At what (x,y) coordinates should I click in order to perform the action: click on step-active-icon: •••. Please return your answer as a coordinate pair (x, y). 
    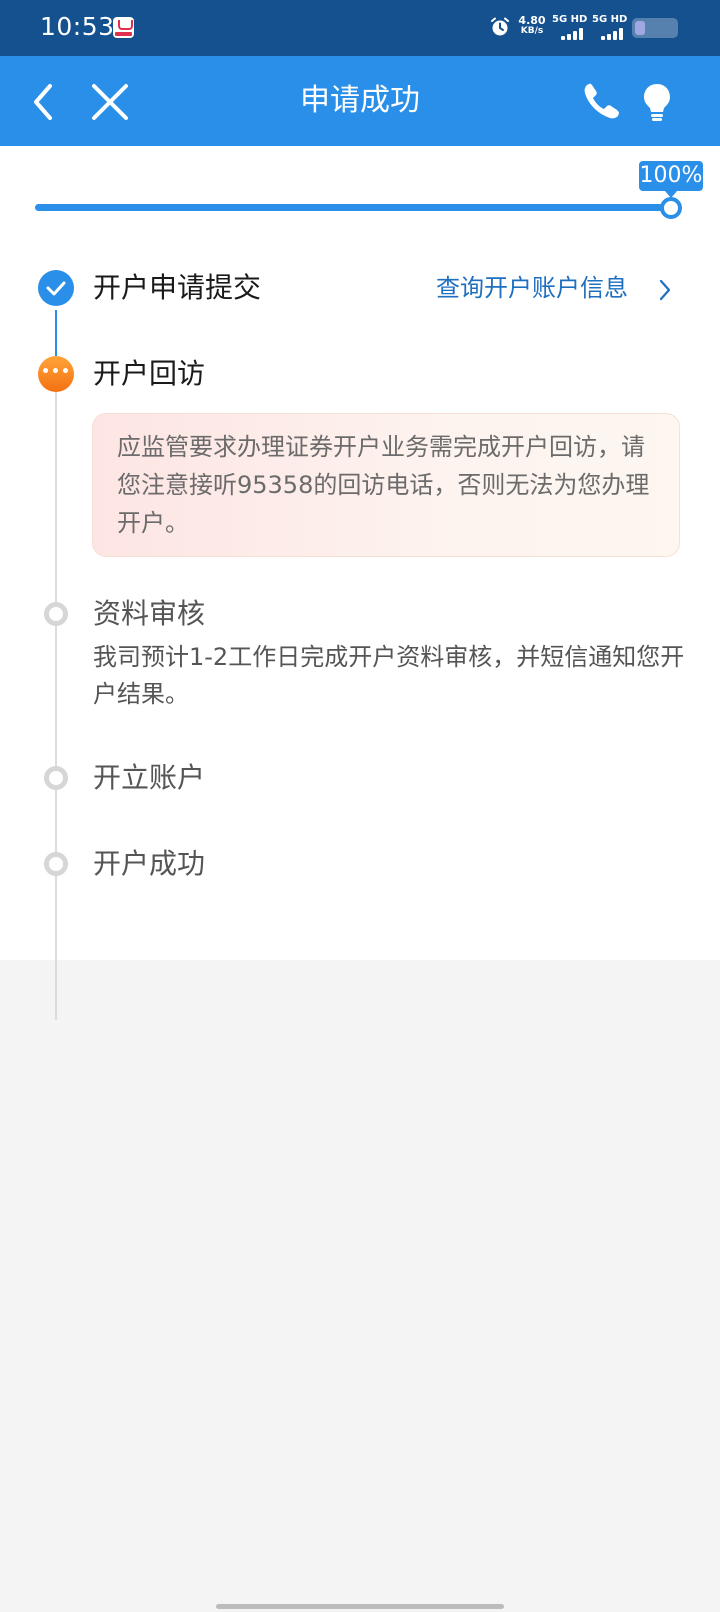
    Looking at the image, I should click on (56, 374).